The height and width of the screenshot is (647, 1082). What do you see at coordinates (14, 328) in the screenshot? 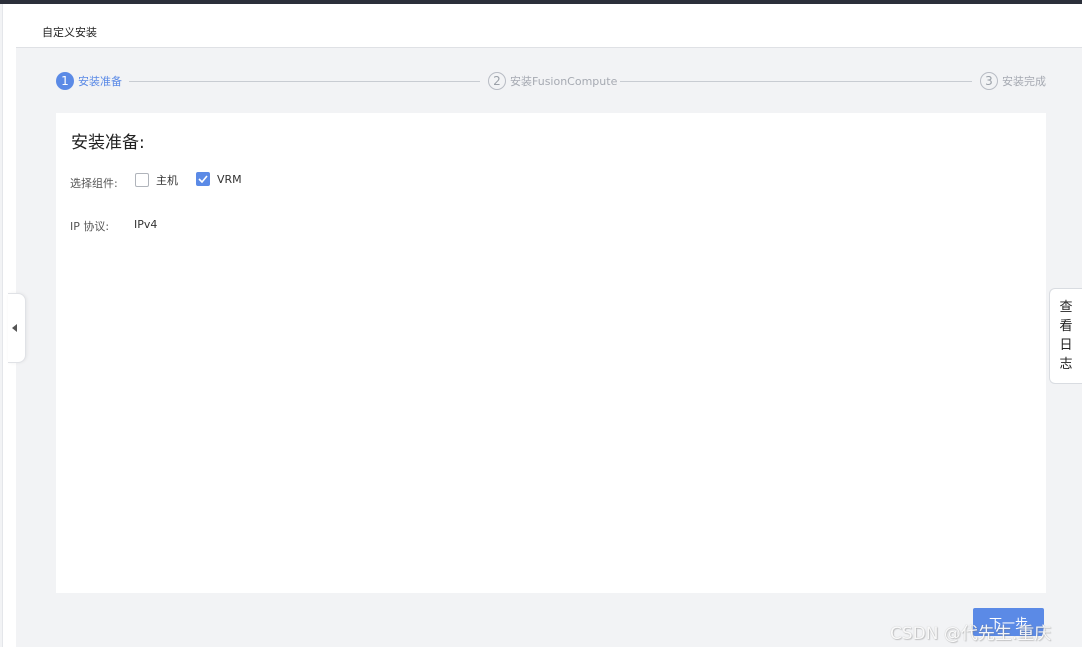
I see `caret-left-icon` at bounding box center [14, 328].